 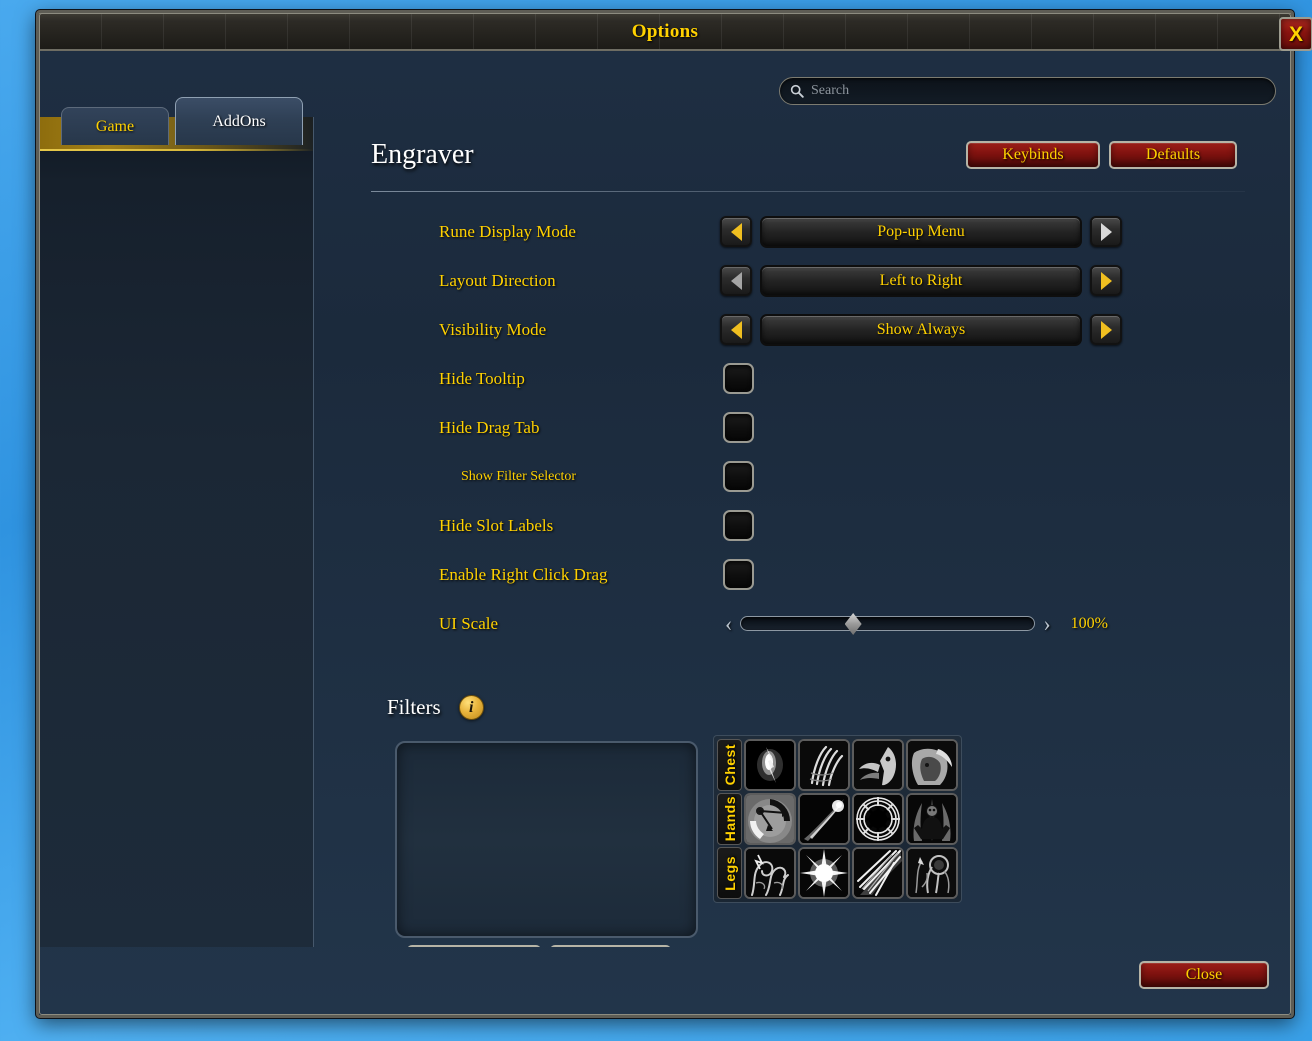 I want to click on window-title: Options, so click(x=665, y=31).